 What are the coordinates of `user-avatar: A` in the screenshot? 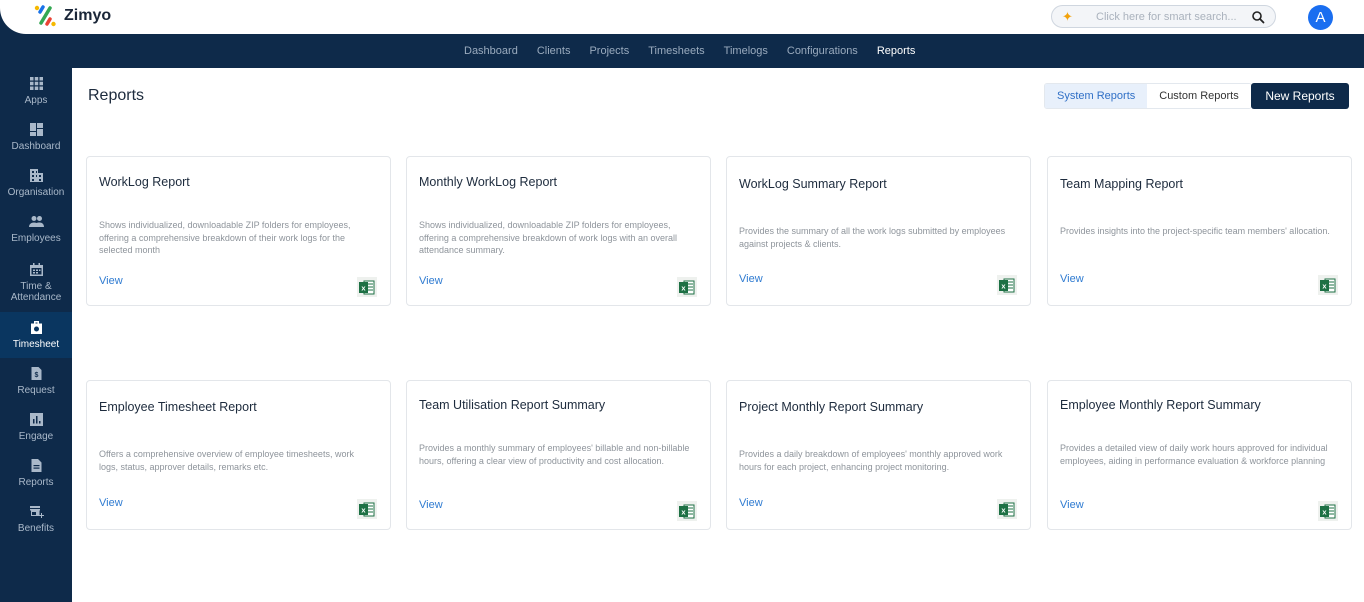 It's located at (1320, 17).